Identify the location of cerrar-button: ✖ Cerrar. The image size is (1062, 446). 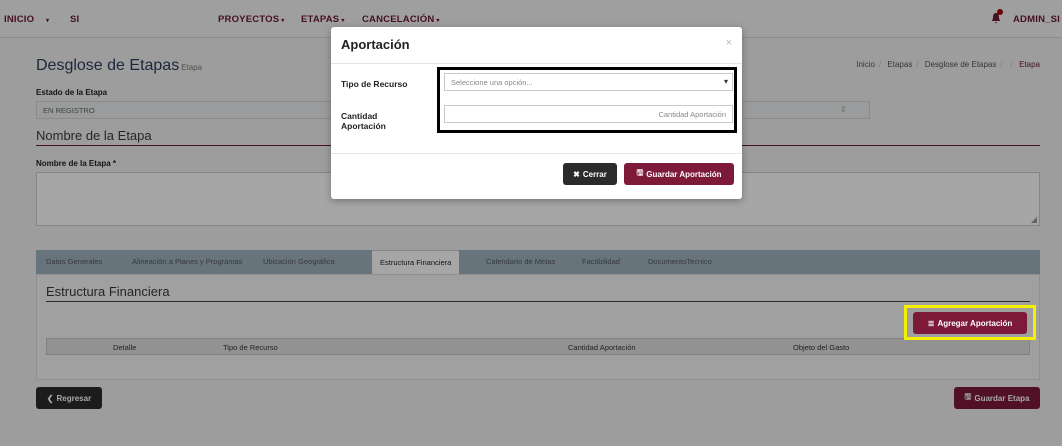
(590, 174).